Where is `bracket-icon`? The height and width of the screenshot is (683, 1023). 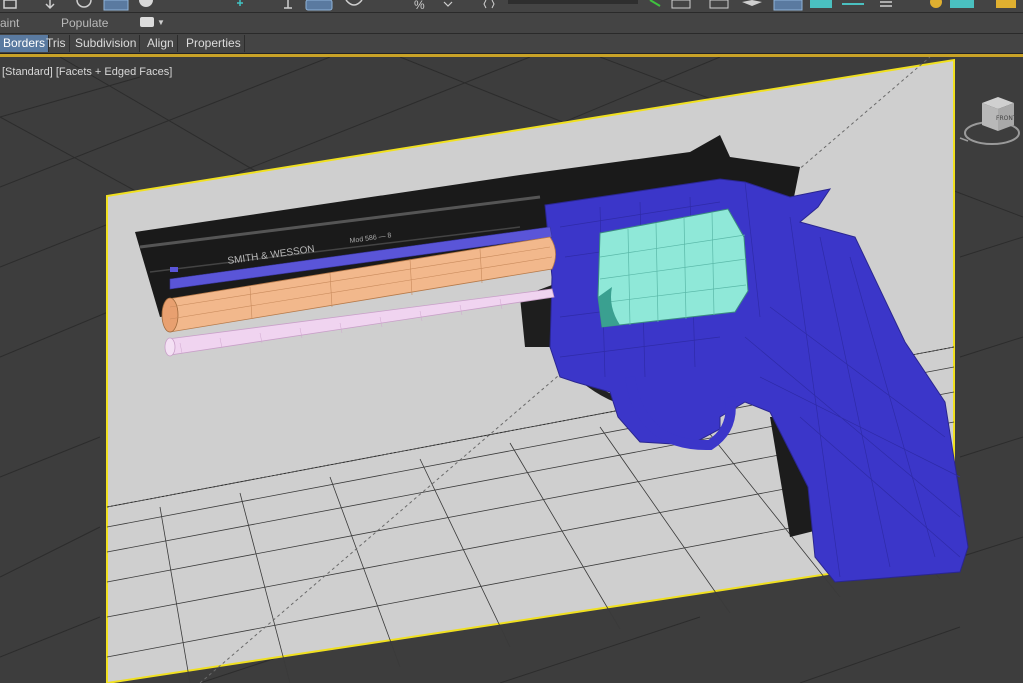 bracket-icon is located at coordinates (489, 4).